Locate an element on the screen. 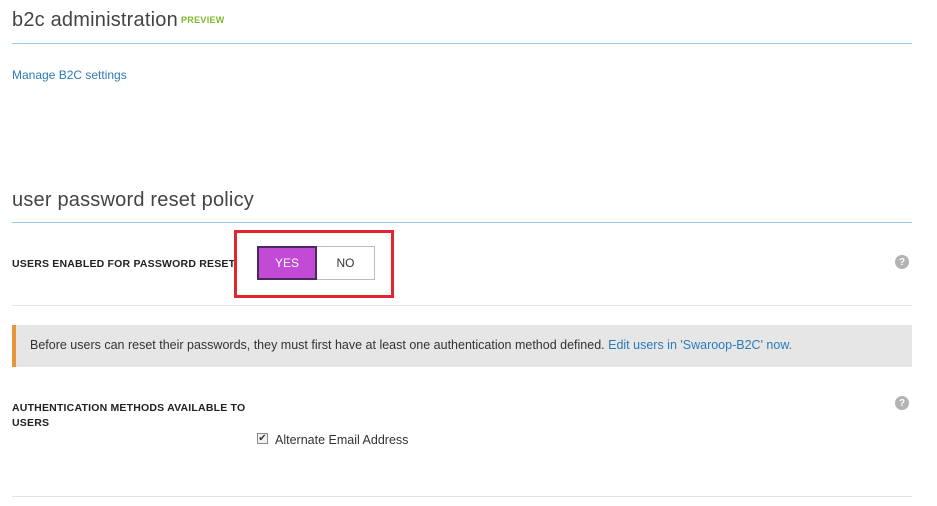 The height and width of the screenshot is (506, 937). toggle-no-button: NO is located at coordinates (346, 263).